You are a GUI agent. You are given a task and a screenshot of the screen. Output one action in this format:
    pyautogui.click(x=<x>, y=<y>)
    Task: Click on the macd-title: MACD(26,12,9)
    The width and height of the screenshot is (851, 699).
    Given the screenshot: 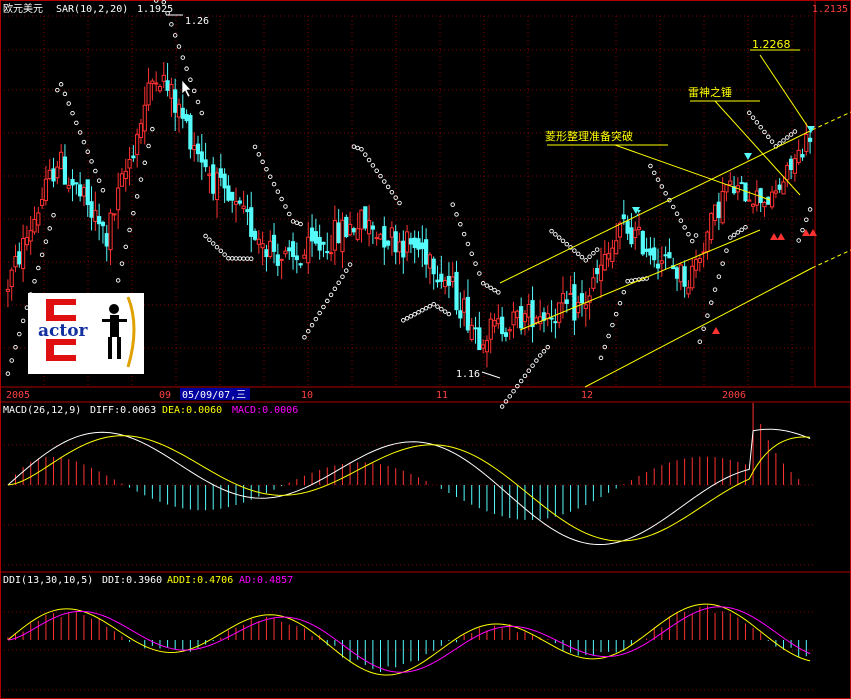 What is the action you would take?
    pyautogui.click(x=42, y=410)
    